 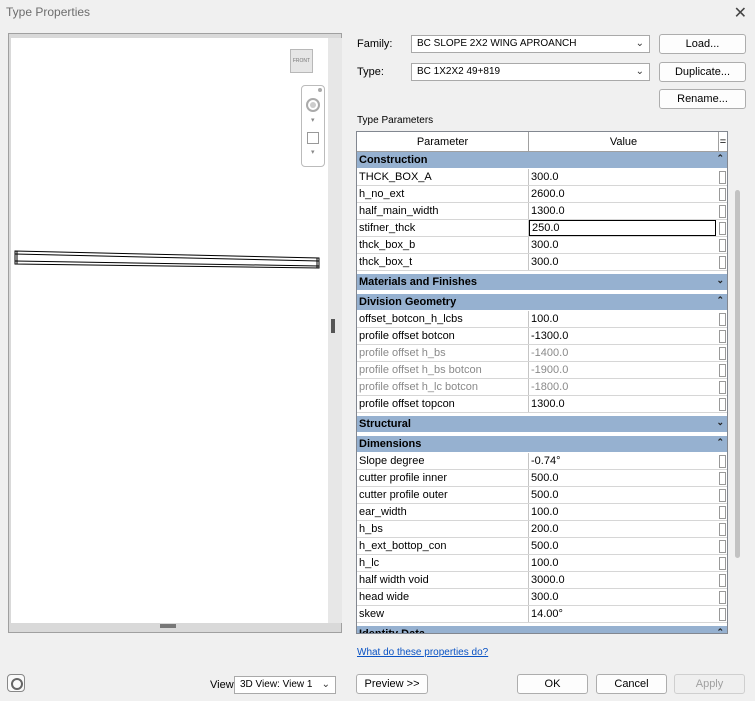 What do you see at coordinates (530, 72) in the screenshot?
I see `type-select: BC 1X2X2 49+819 ⌄` at bounding box center [530, 72].